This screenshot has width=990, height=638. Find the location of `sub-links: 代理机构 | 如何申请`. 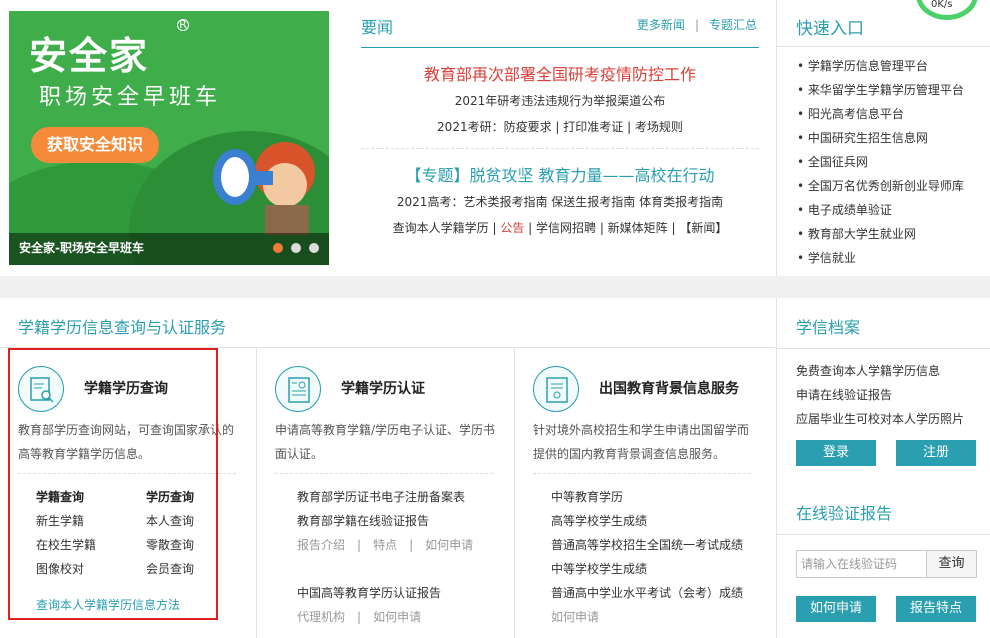

sub-links: 代理机构 | 如何申请 is located at coordinates (359, 616).